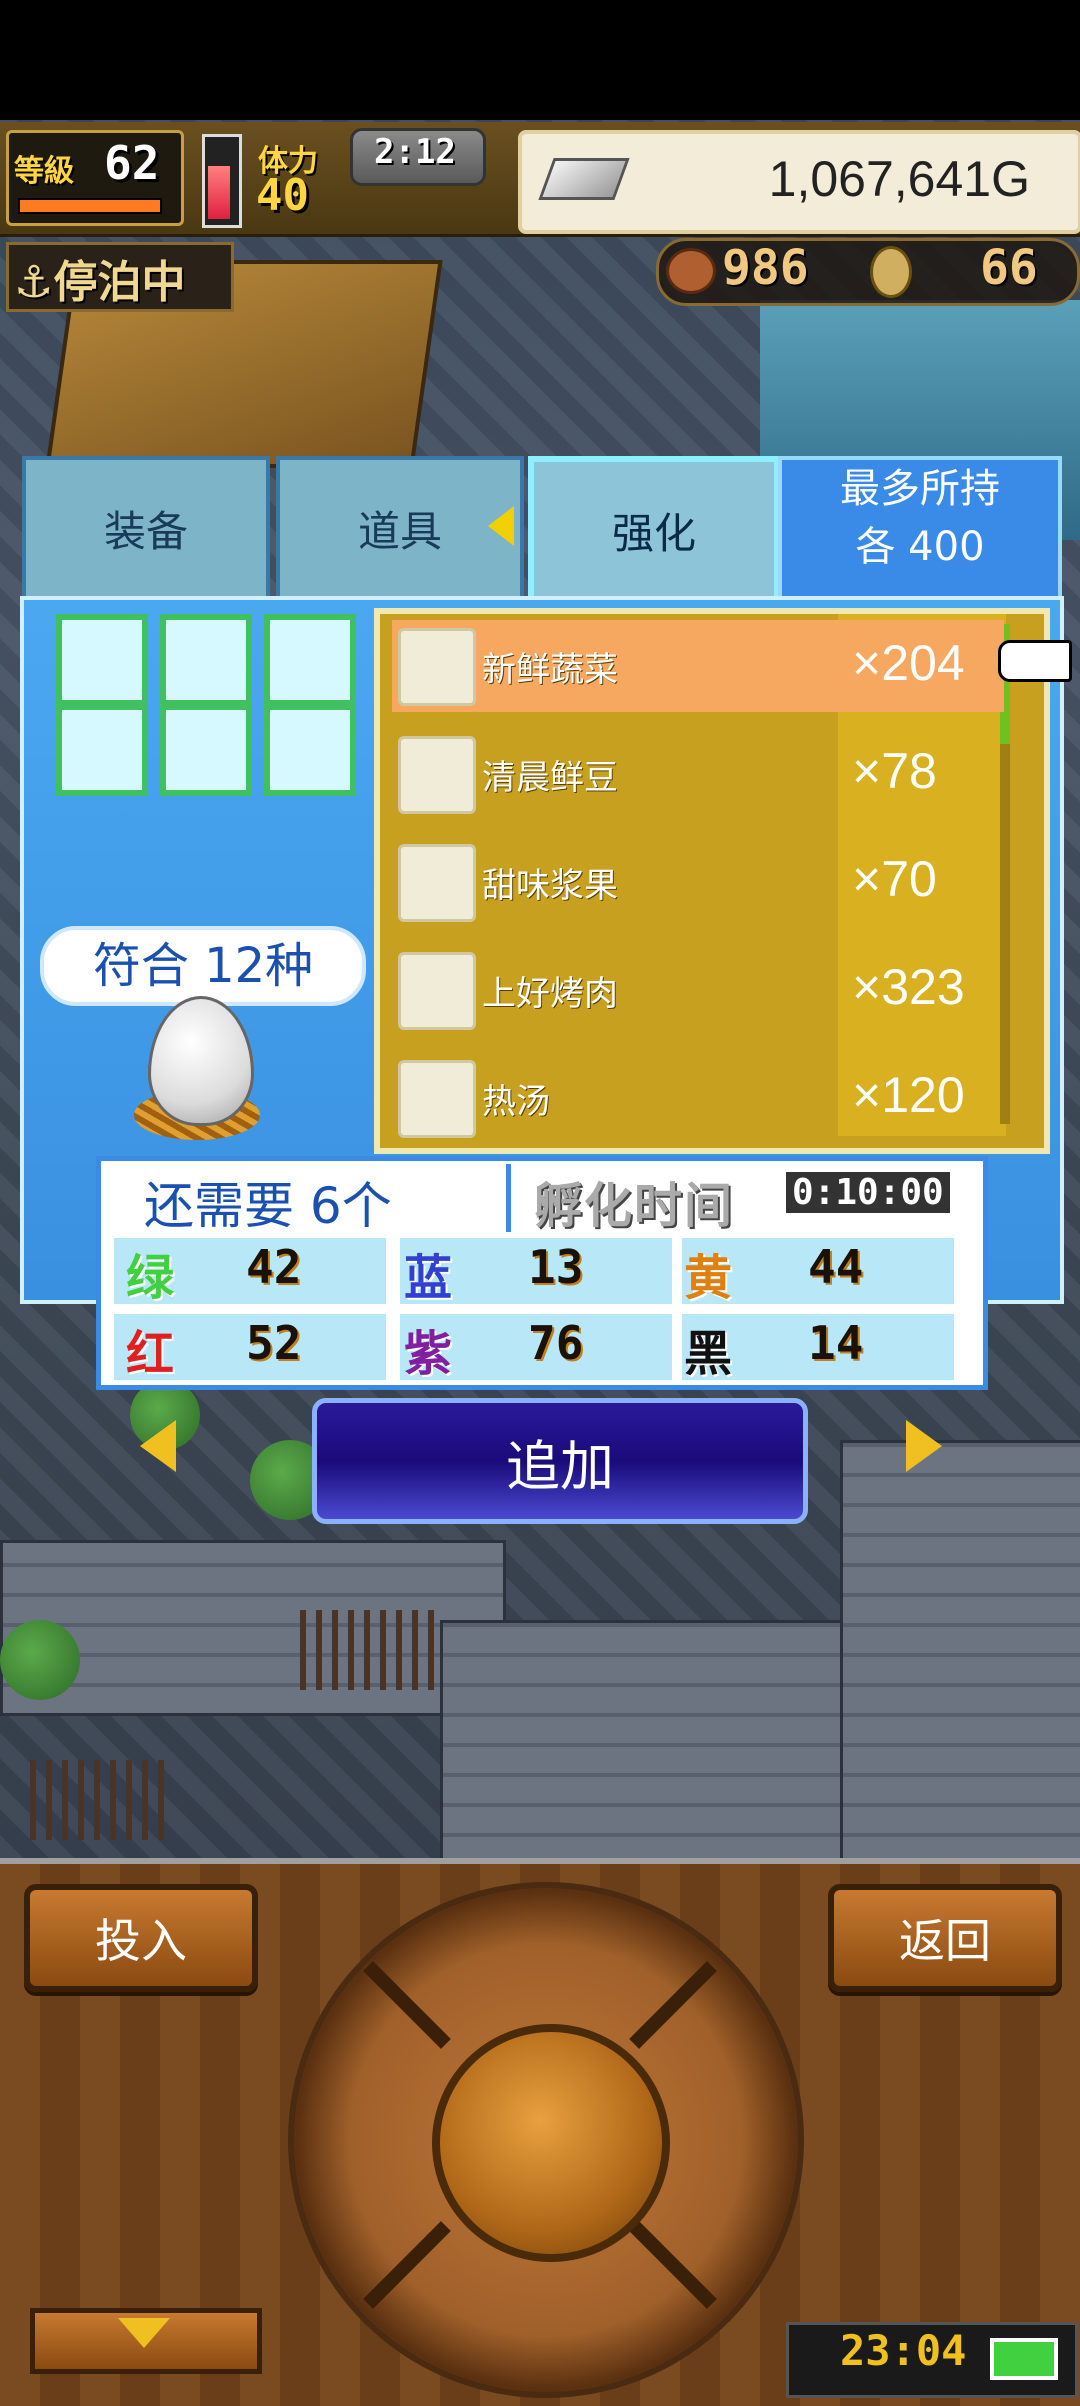 The width and height of the screenshot is (1080, 2406). I want to click on max-holding-line1: 最多所持, so click(920, 489).